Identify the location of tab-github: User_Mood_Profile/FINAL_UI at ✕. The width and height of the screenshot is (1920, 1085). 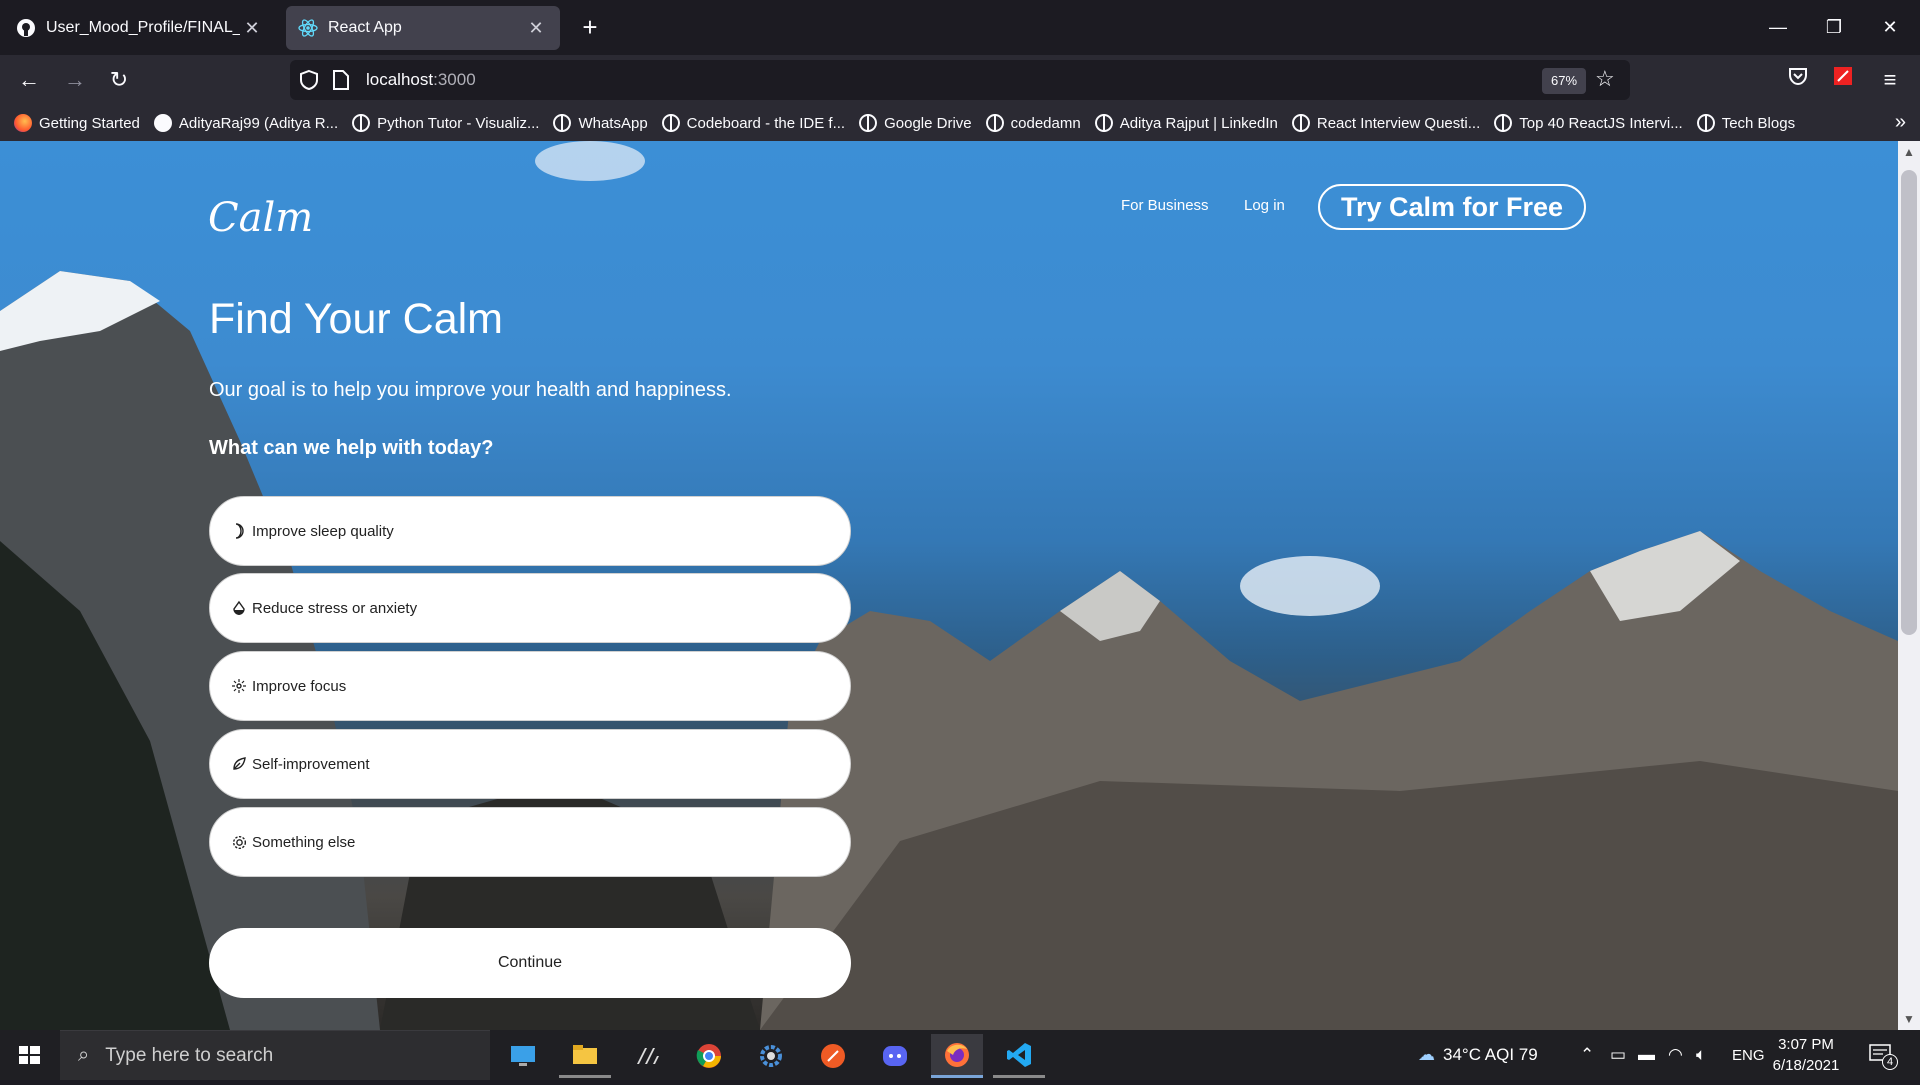
(140, 28).